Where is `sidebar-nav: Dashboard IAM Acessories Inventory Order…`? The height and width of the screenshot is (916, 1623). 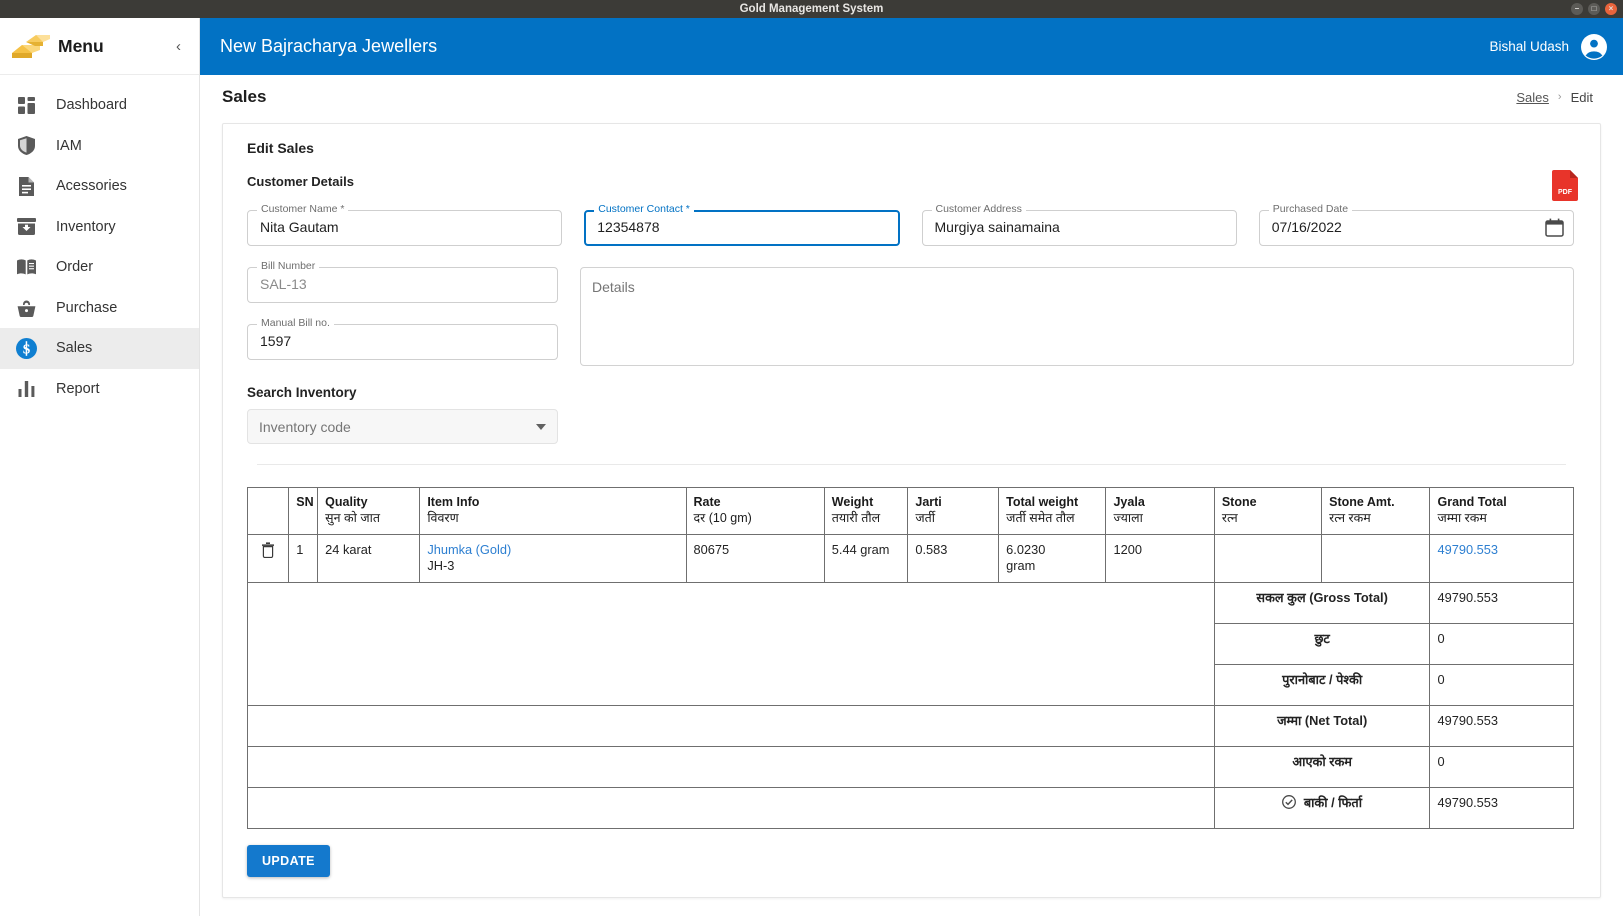
sidebar-nav: Dashboard IAM Acessories Inventory Order… is located at coordinates (99, 242).